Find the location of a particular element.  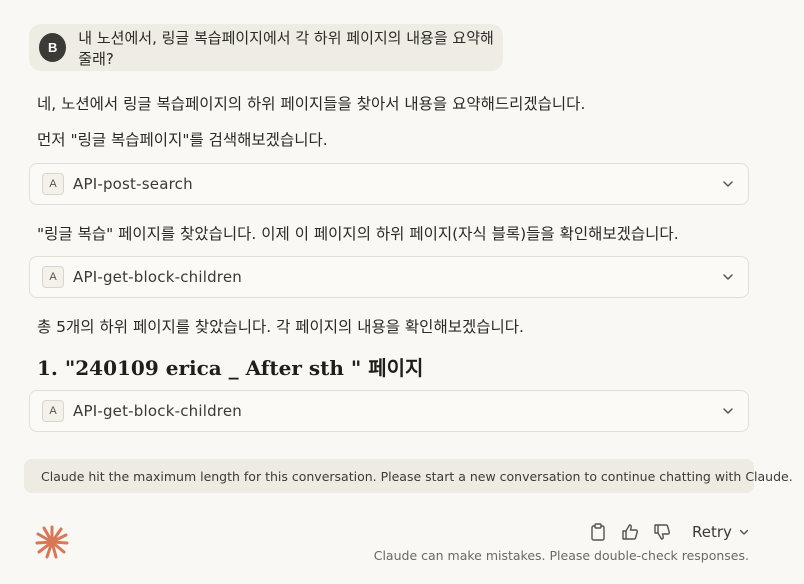

claude-logo-icon is located at coordinates (52, 542).